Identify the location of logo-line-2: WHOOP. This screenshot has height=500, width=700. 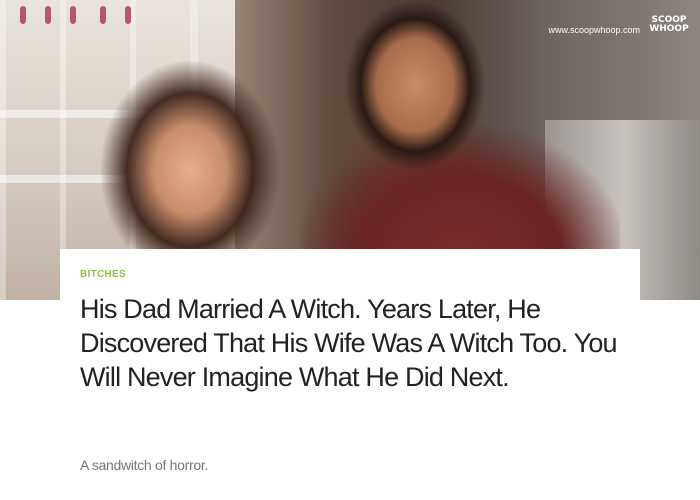
(669, 29).